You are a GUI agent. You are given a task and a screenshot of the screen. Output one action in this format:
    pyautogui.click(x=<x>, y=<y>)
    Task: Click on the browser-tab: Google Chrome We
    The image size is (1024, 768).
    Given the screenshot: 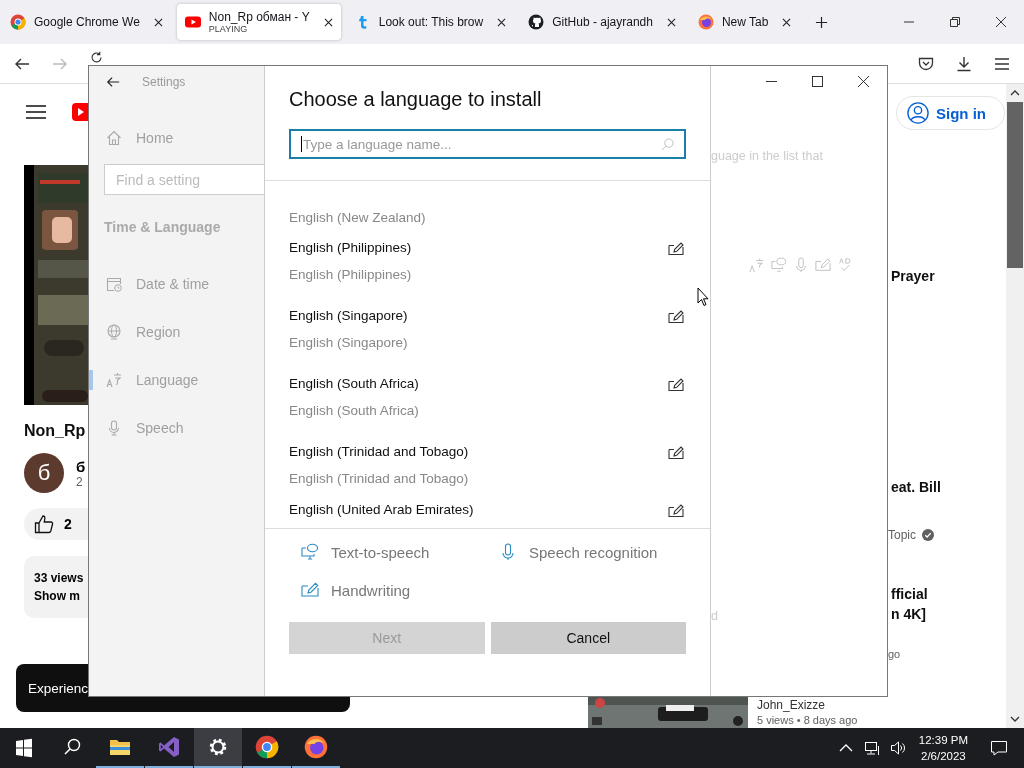 What is the action you would take?
    pyautogui.click(x=86, y=22)
    